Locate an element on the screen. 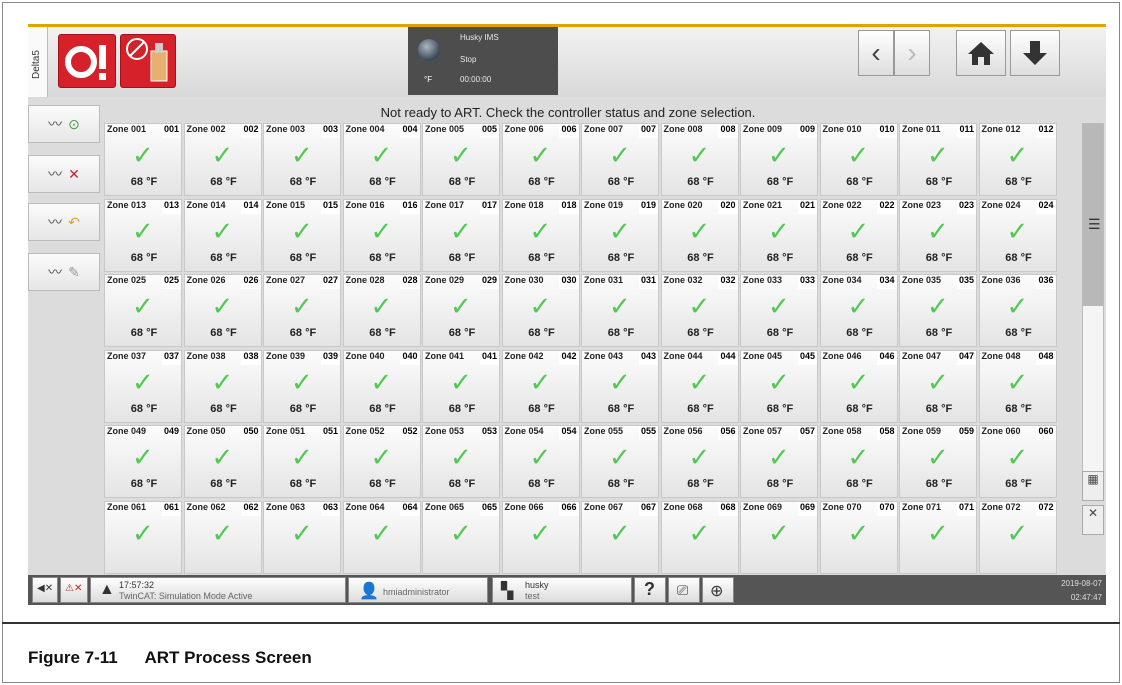 The width and height of the screenshot is (1122, 685). user-button: 👤 hmiadministrator is located at coordinates (418, 590).